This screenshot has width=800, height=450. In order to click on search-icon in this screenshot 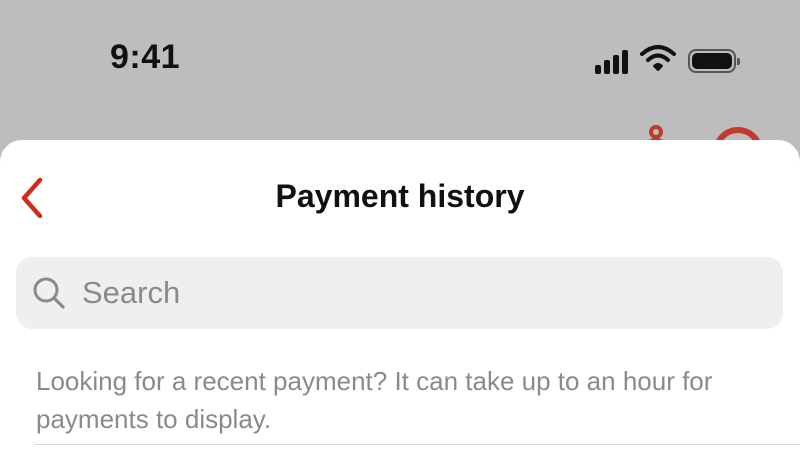, I will do `click(49, 293)`.